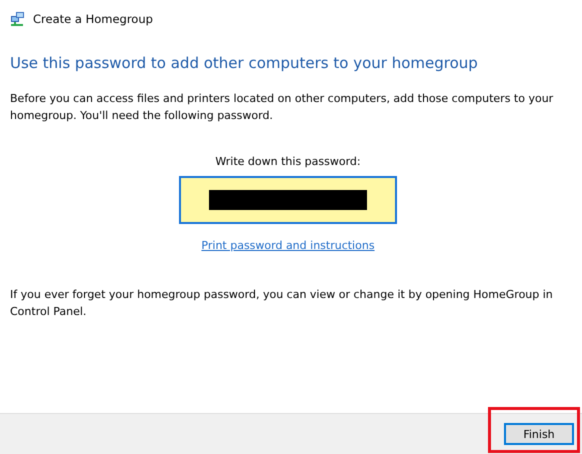 This screenshot has width=582, height=454. I want to click on note-text: If you ever forget your homegroup password, you can view or change it by opening HomeGroup in Control Panel., so click(282, 303).